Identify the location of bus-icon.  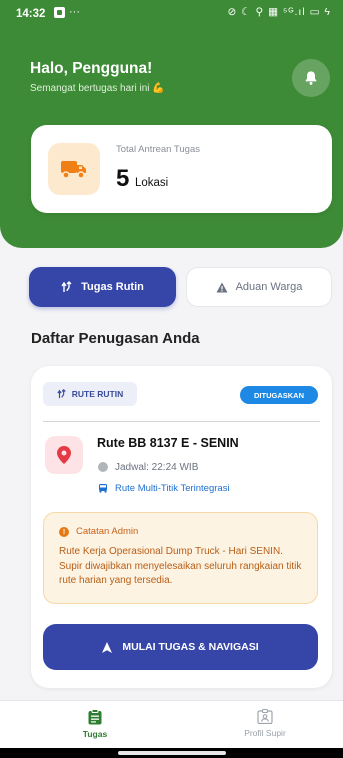
(103, 488).